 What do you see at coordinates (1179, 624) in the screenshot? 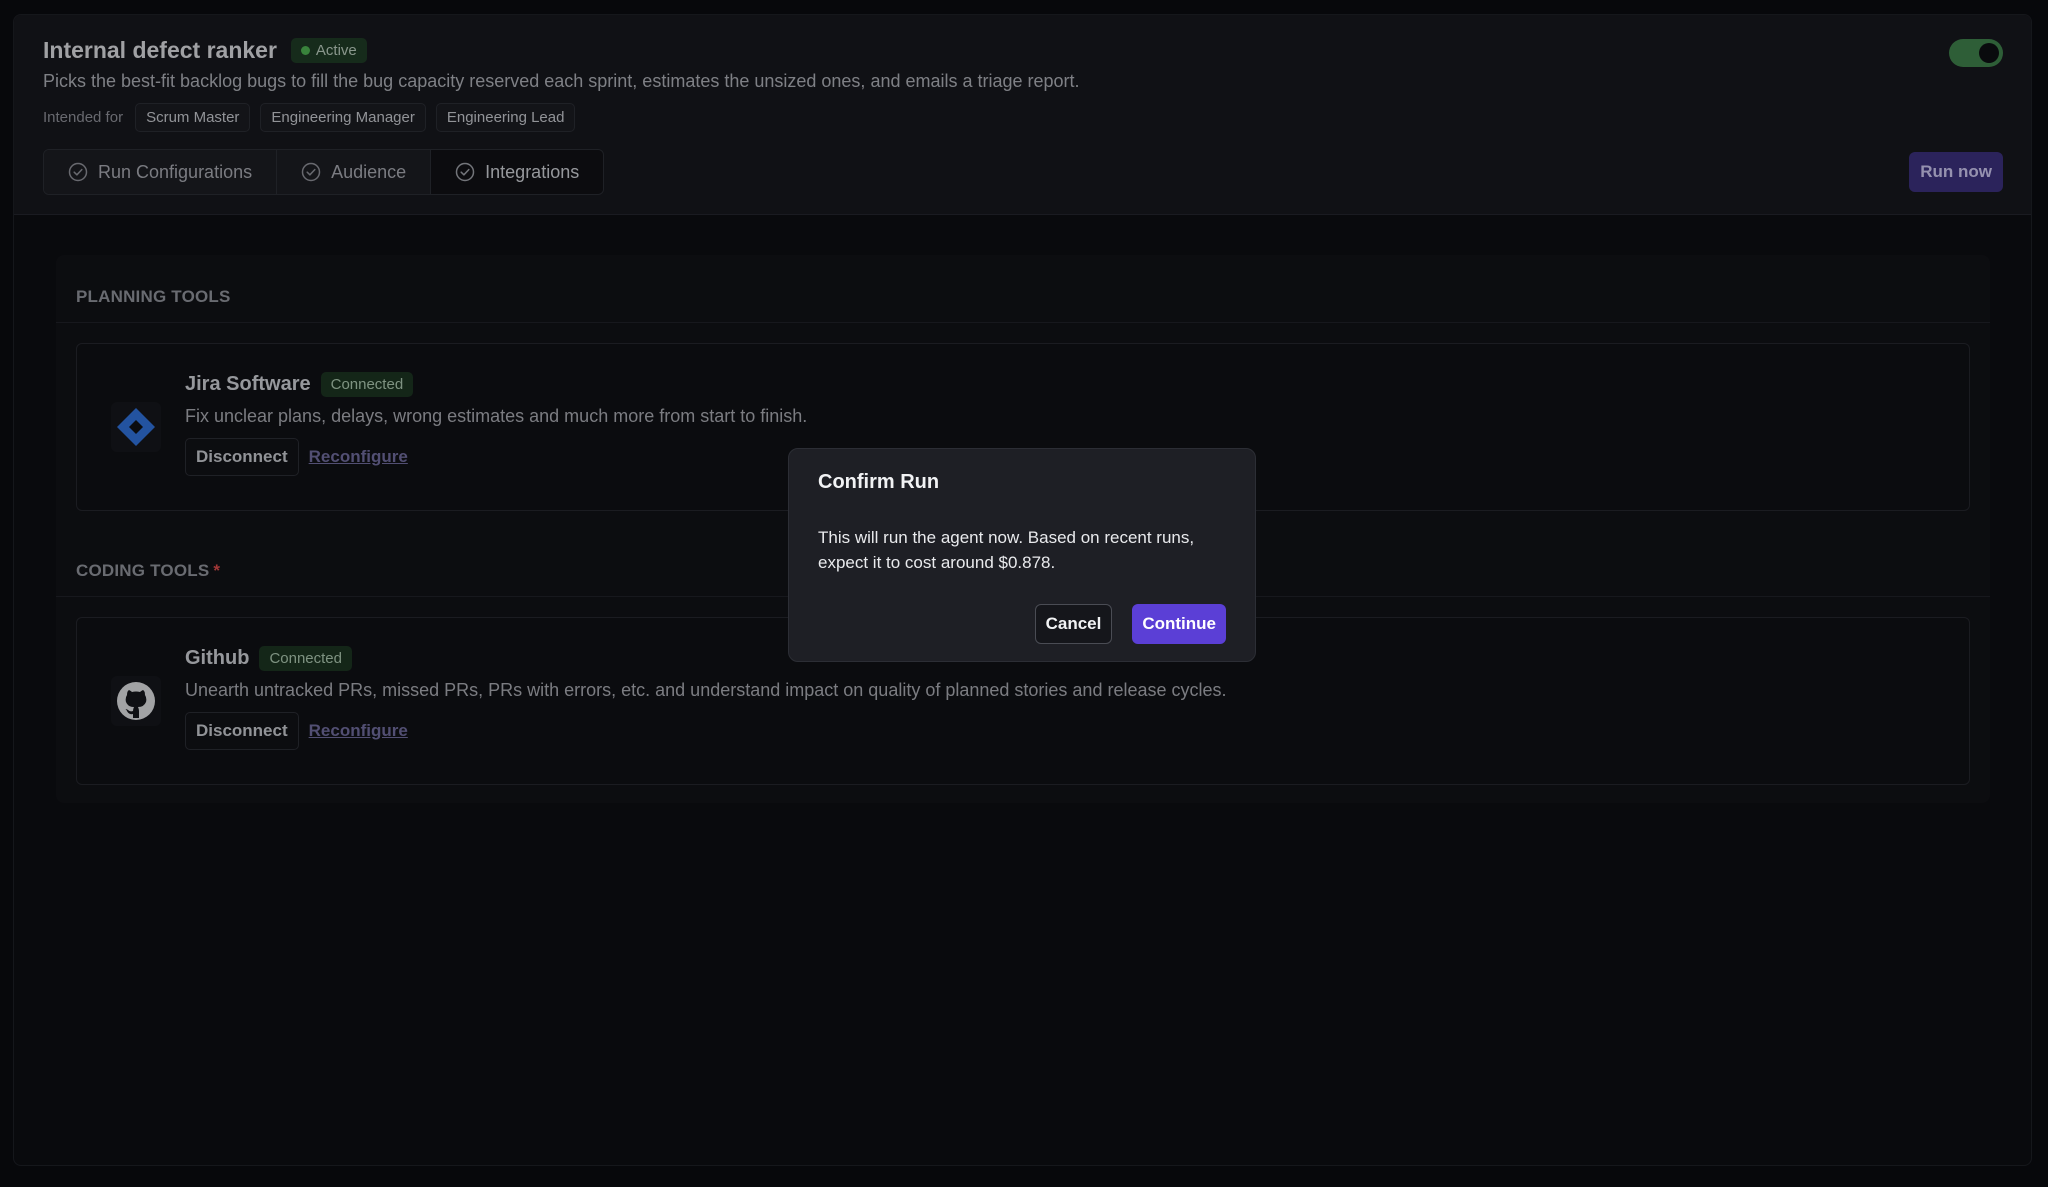
I see `continue-button: Continue` at bounding box center [1179, 624].